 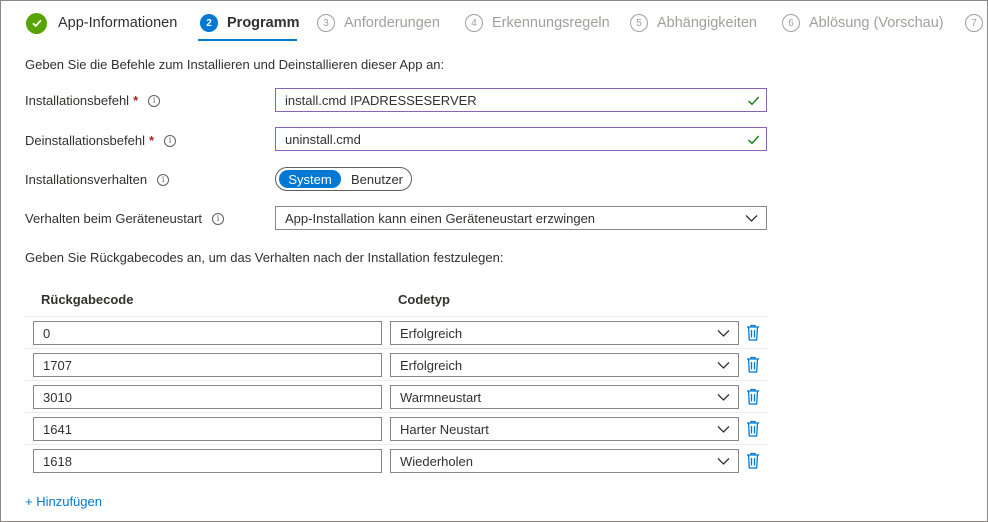 What do you see at coordinates (441, 397) in the screenshot?
I see `dropdown-value: Warmneustart` at bounding box center [441, 397].